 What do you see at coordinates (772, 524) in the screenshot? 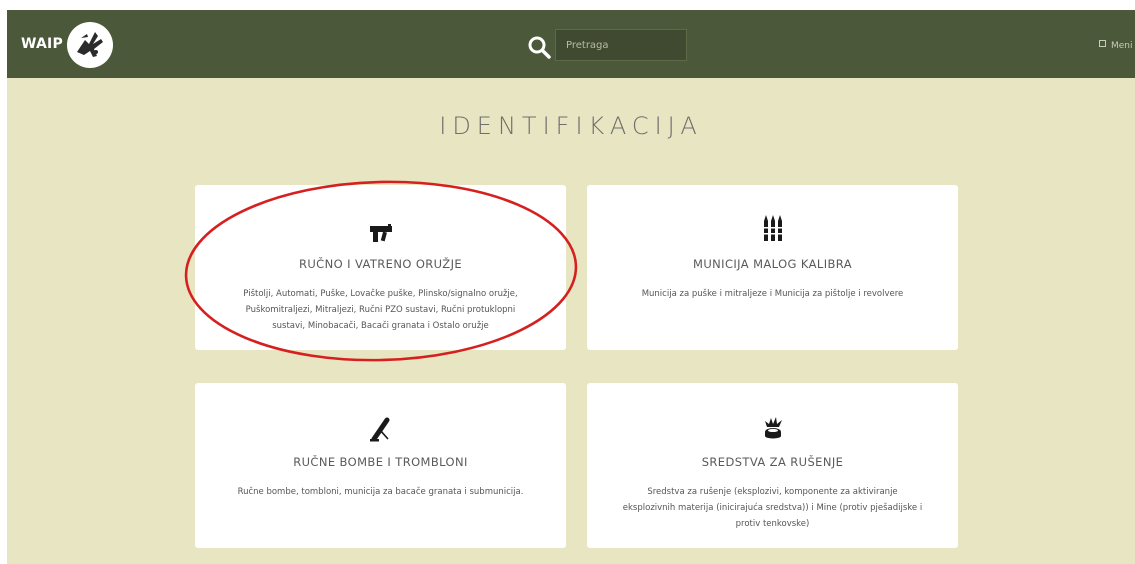
I see `description-line: protiv tenkovske)` at bounding box center [772, 524].